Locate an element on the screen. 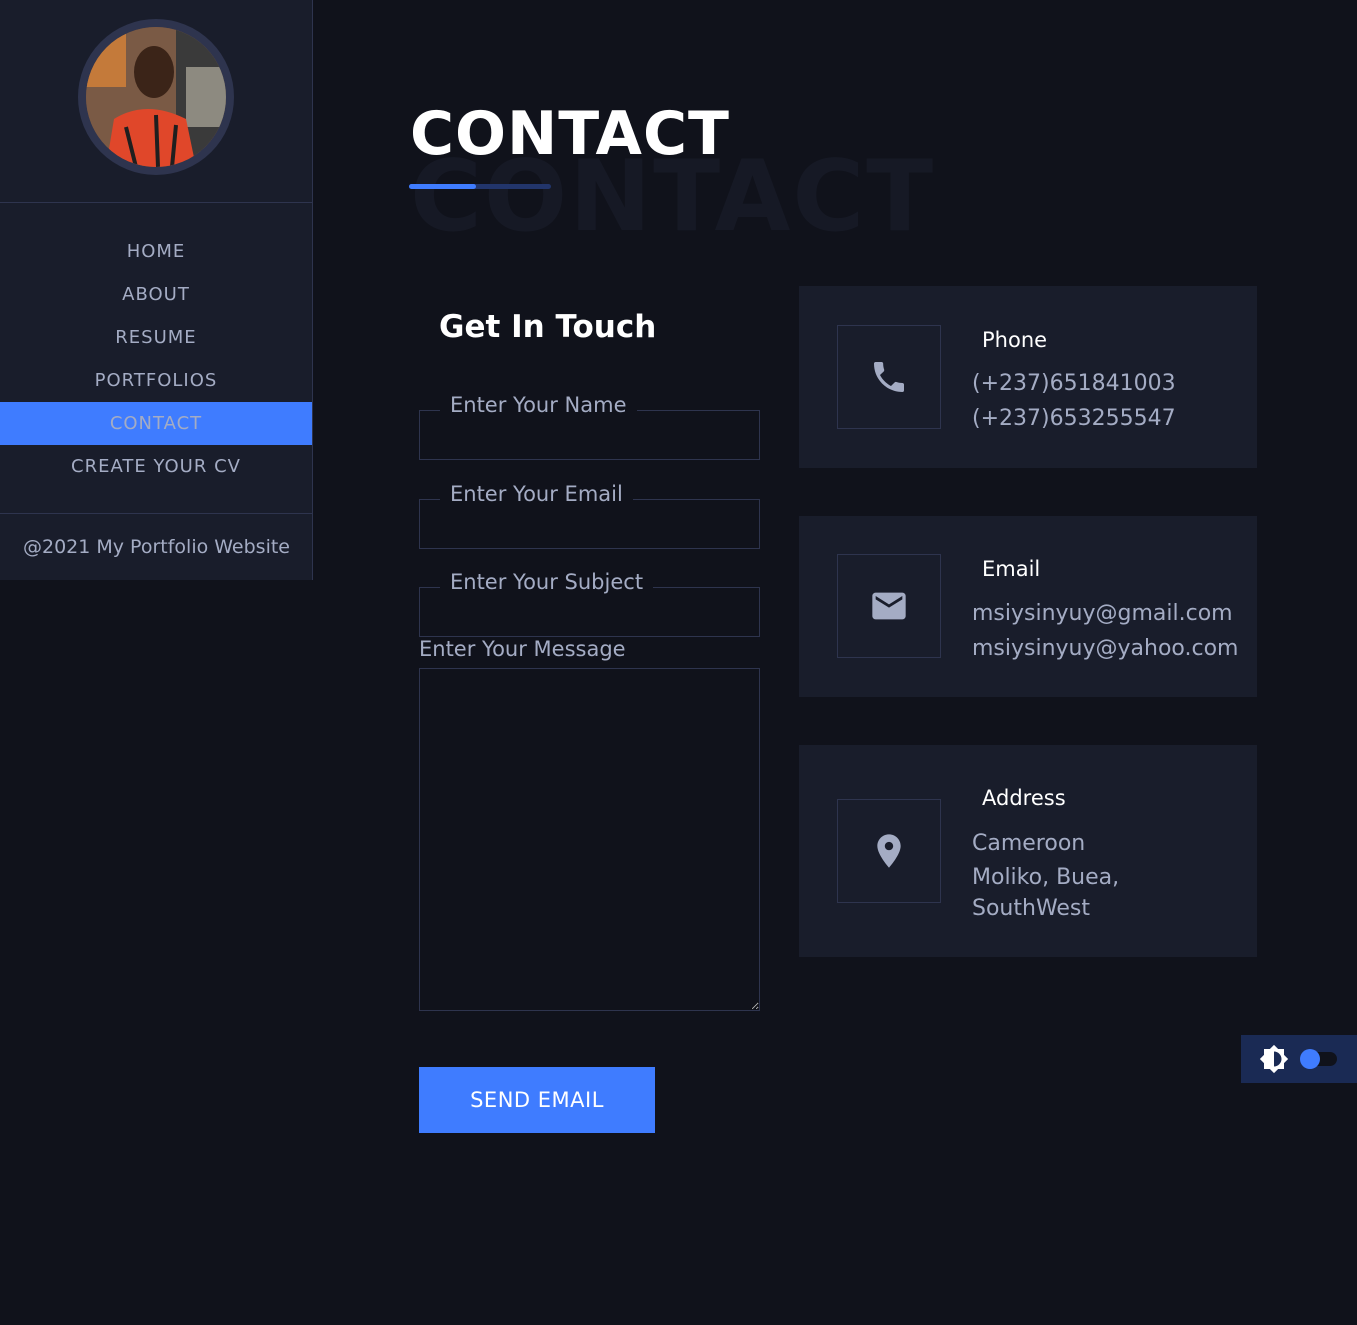 Image resolution: width=1357 pixels, height=1325 pixels. address-card: Address Cameroon Moliko, Buea, SouthWest is located at coordinates (1028, 851).